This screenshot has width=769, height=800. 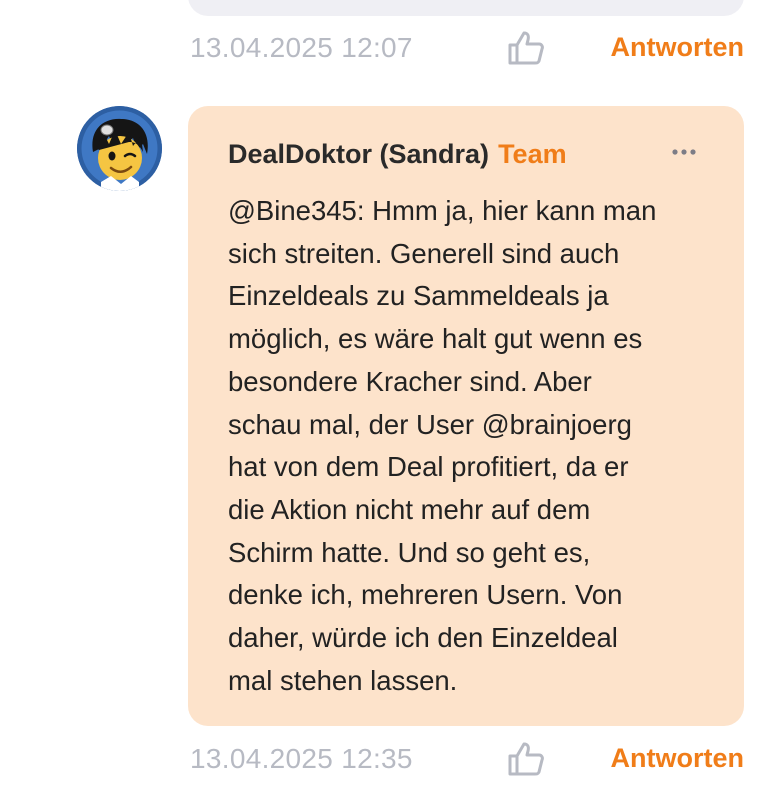 I want to click on avatar, so click(x=119, y=148).